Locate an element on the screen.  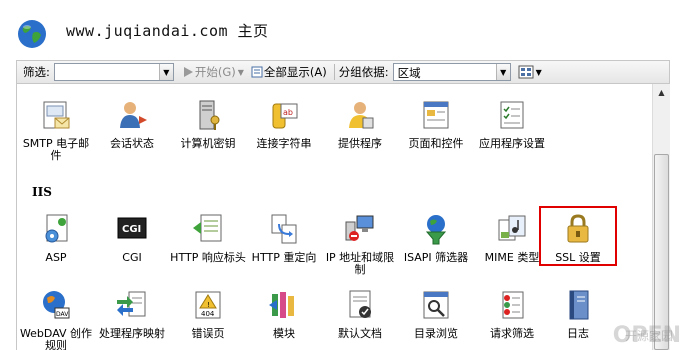
user-session-icon is located at coordinates (133, 115).